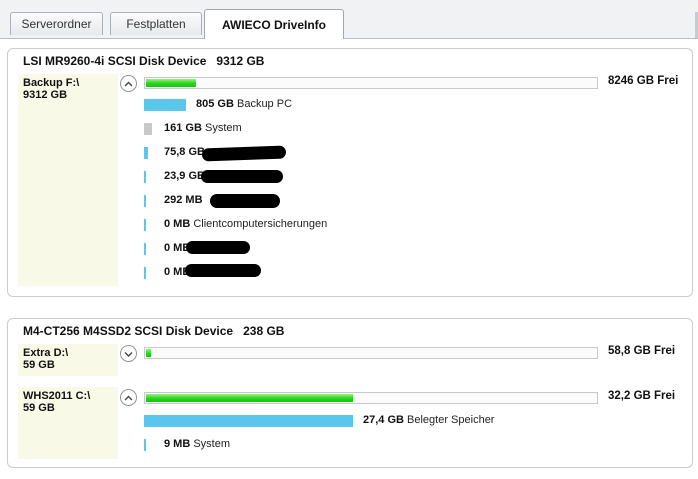 The height and width of the screenshot is (479, 698). What do you see at coordinates (643, 81) in the screenshot?
I see `free-space: 8246 GB Frei` at bounding box center [643, 81].